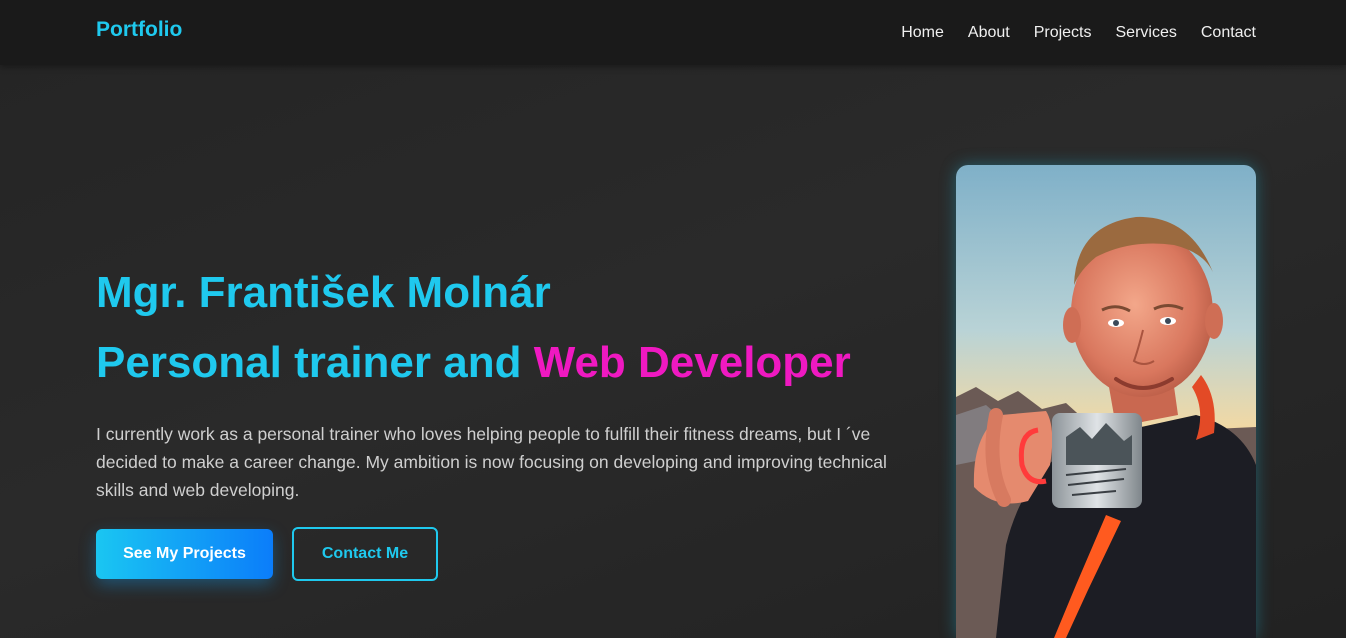  Describe the element at coordinates (1063, 33) in the screenshot. I see `nav-link-projects: Projects` at that location.